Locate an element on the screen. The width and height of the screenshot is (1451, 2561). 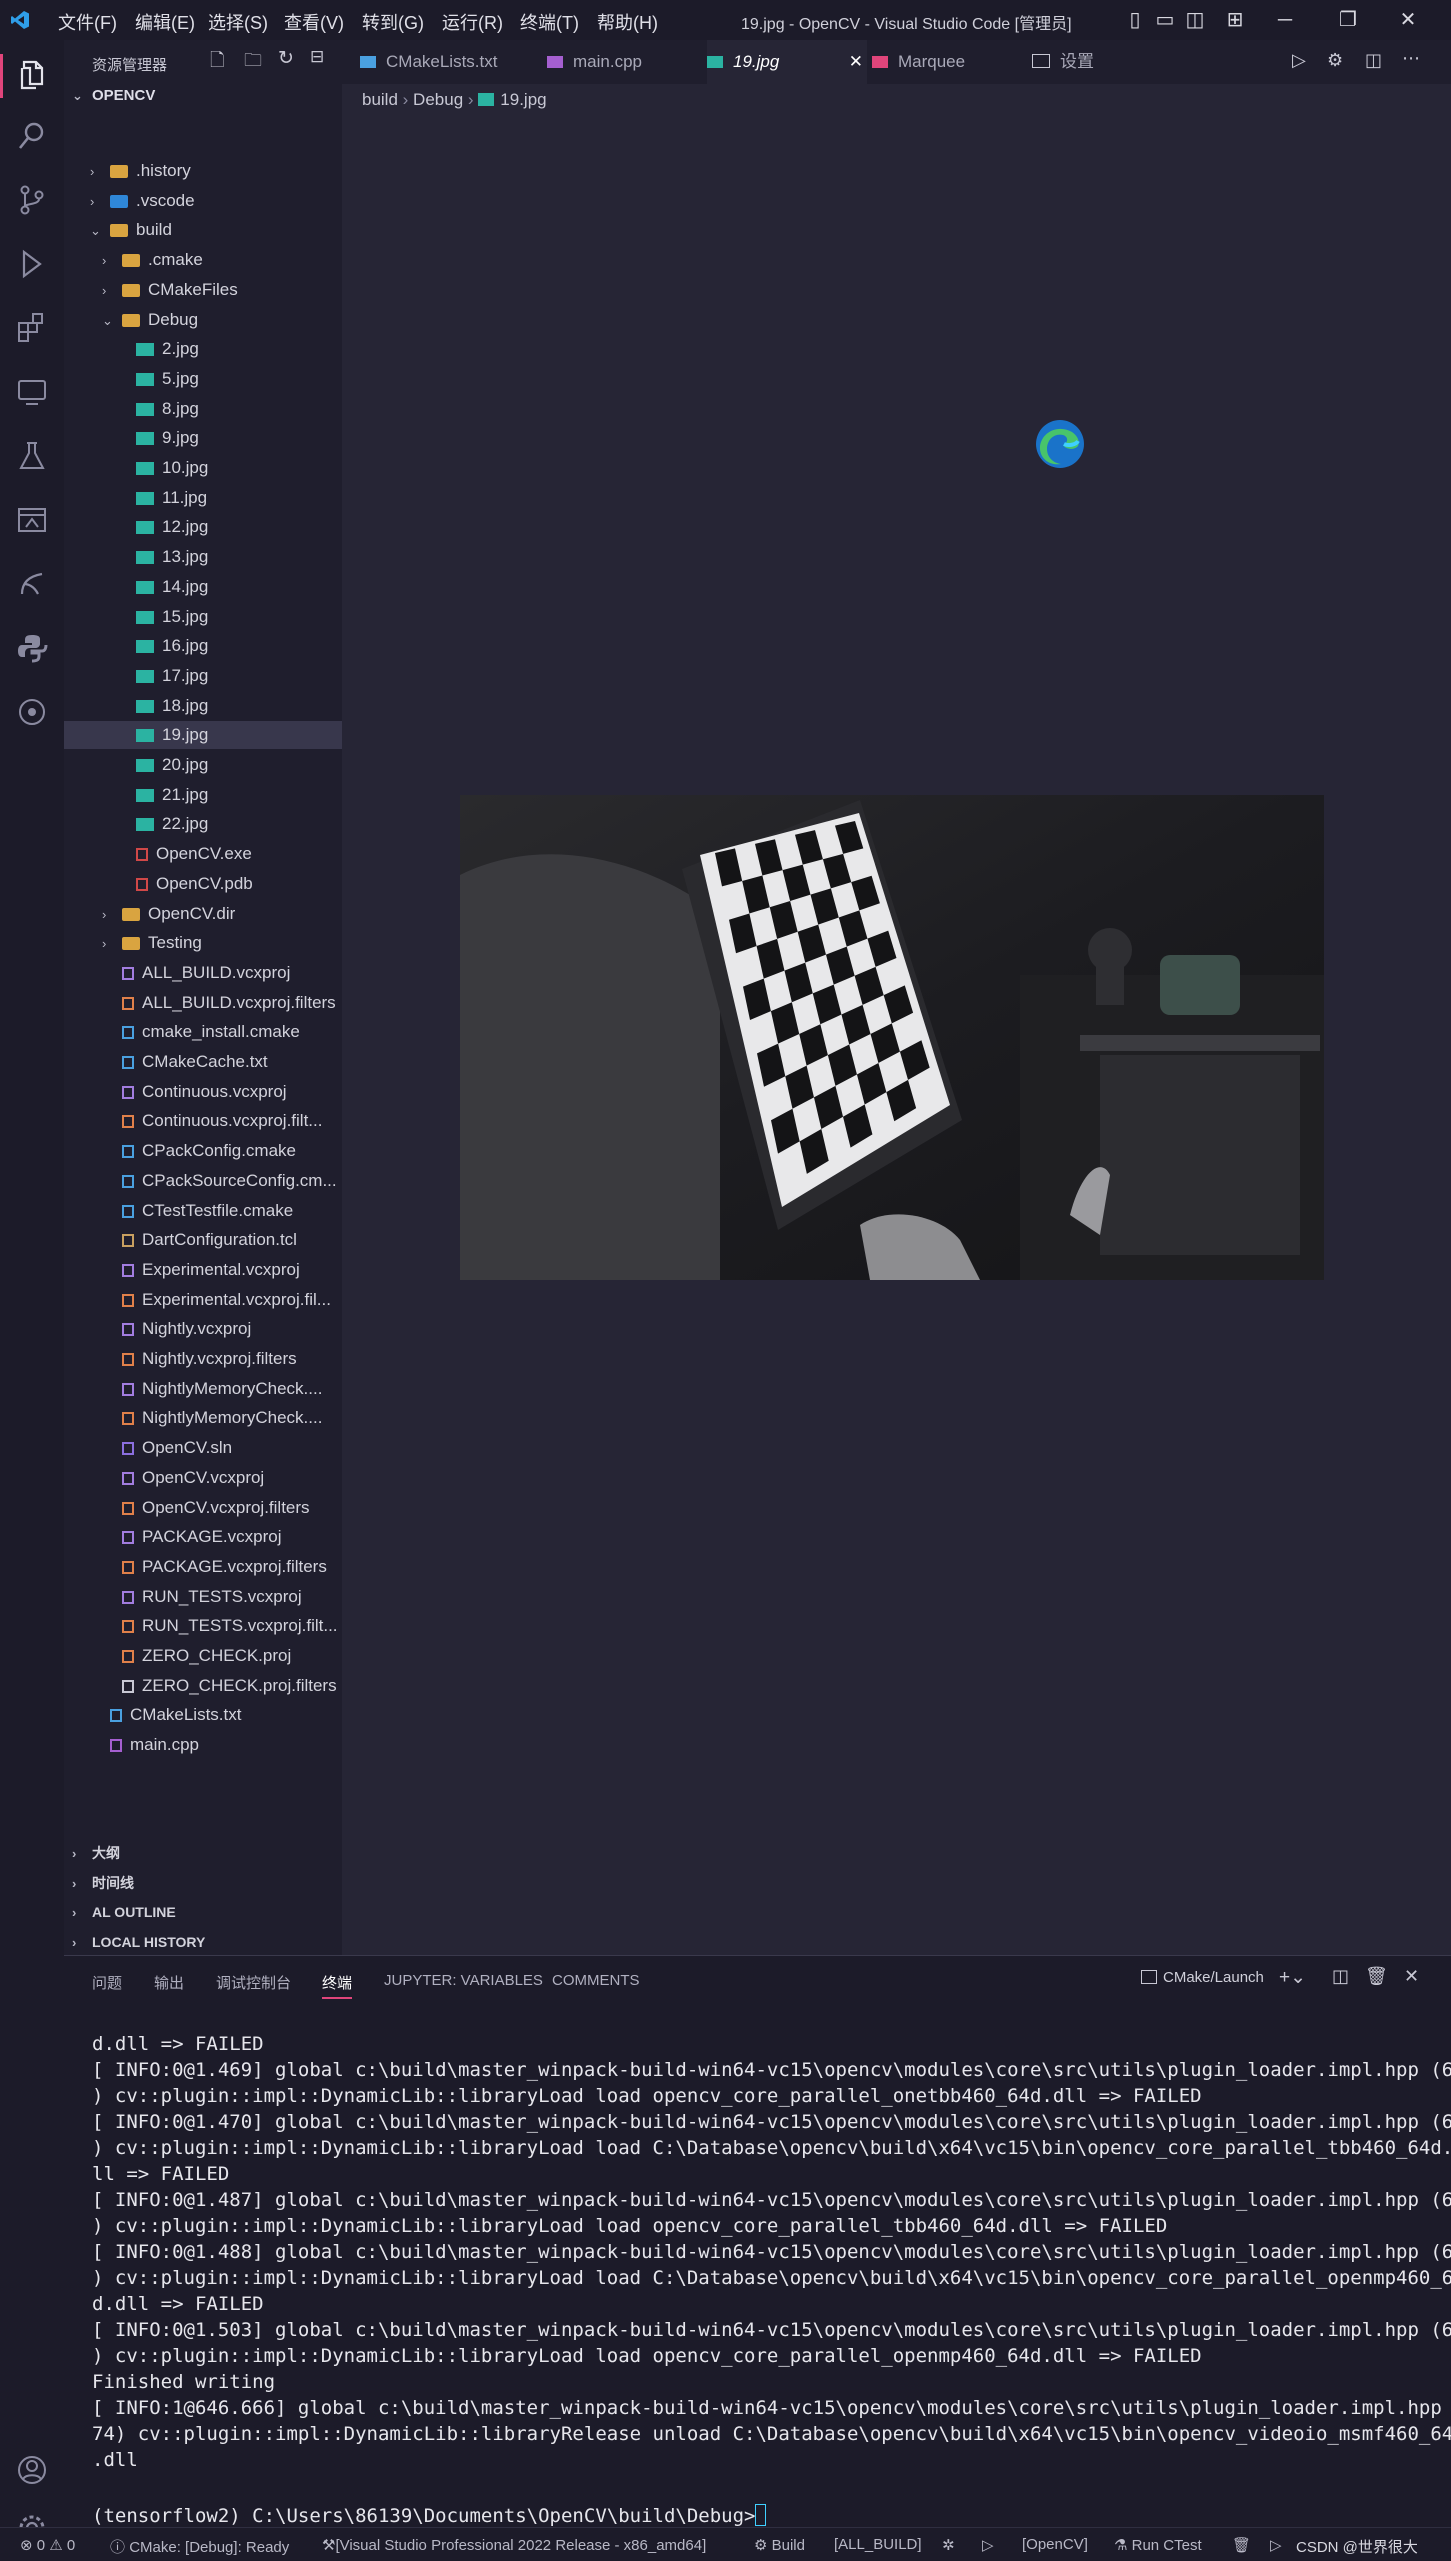
customize-layout-icon: ⊞ is located at coordinates (1235, 20).